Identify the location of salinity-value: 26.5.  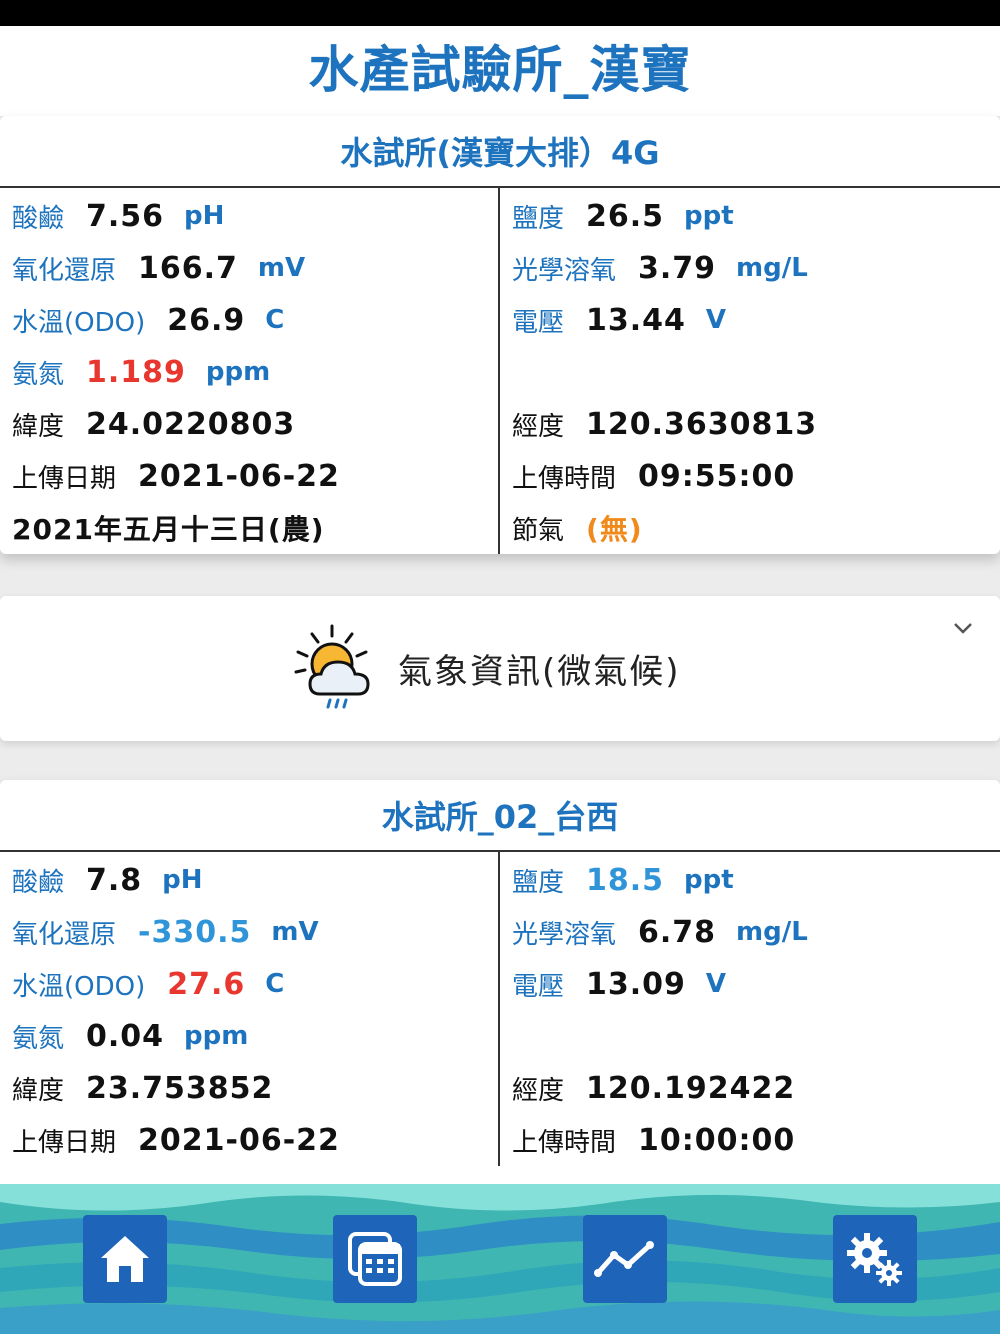
(625, 216).